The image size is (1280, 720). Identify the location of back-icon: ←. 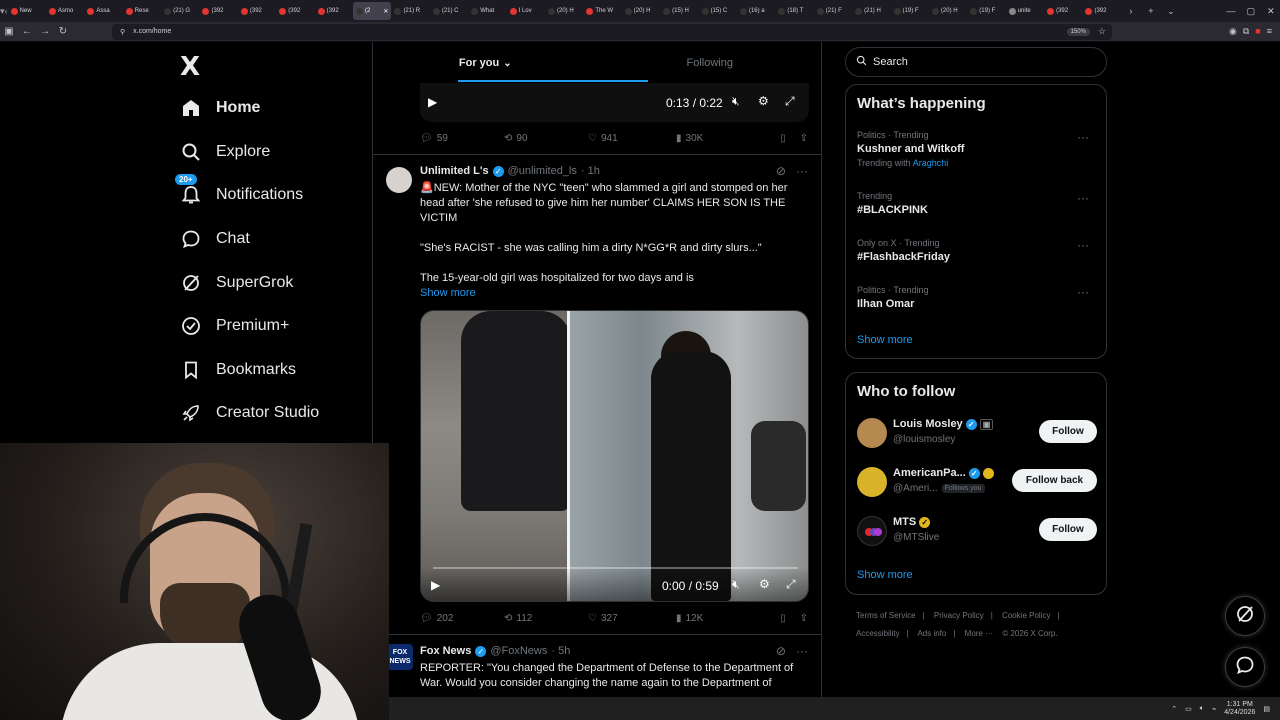
(27, 31).